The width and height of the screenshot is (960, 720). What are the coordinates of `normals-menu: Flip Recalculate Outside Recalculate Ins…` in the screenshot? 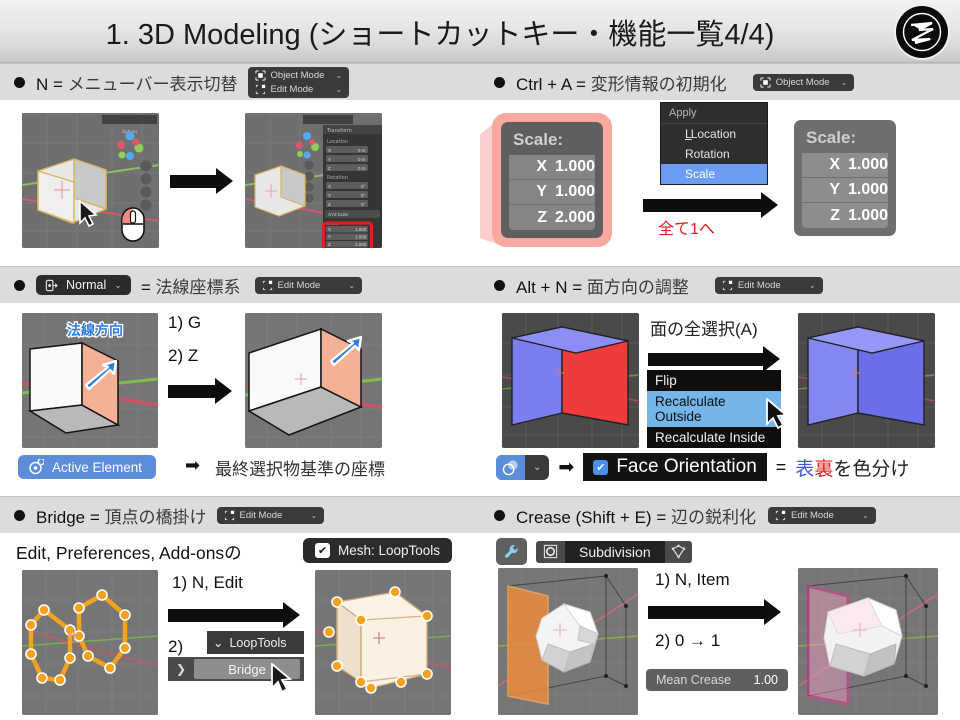 It's located at (714, 409).